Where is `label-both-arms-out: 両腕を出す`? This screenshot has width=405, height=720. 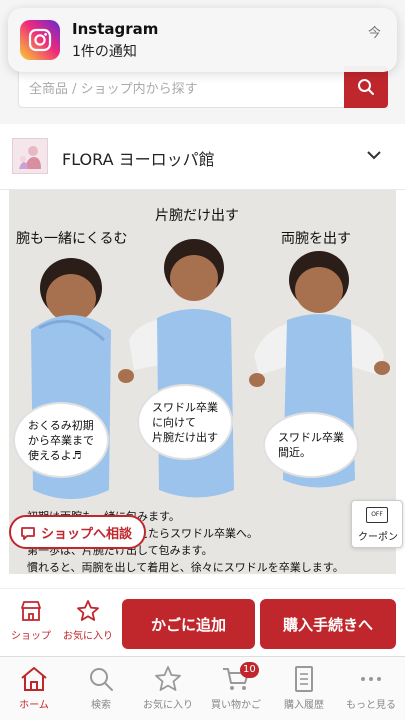
label-both-arms-out: 両腕を出す is located at coordinates (316, 239).